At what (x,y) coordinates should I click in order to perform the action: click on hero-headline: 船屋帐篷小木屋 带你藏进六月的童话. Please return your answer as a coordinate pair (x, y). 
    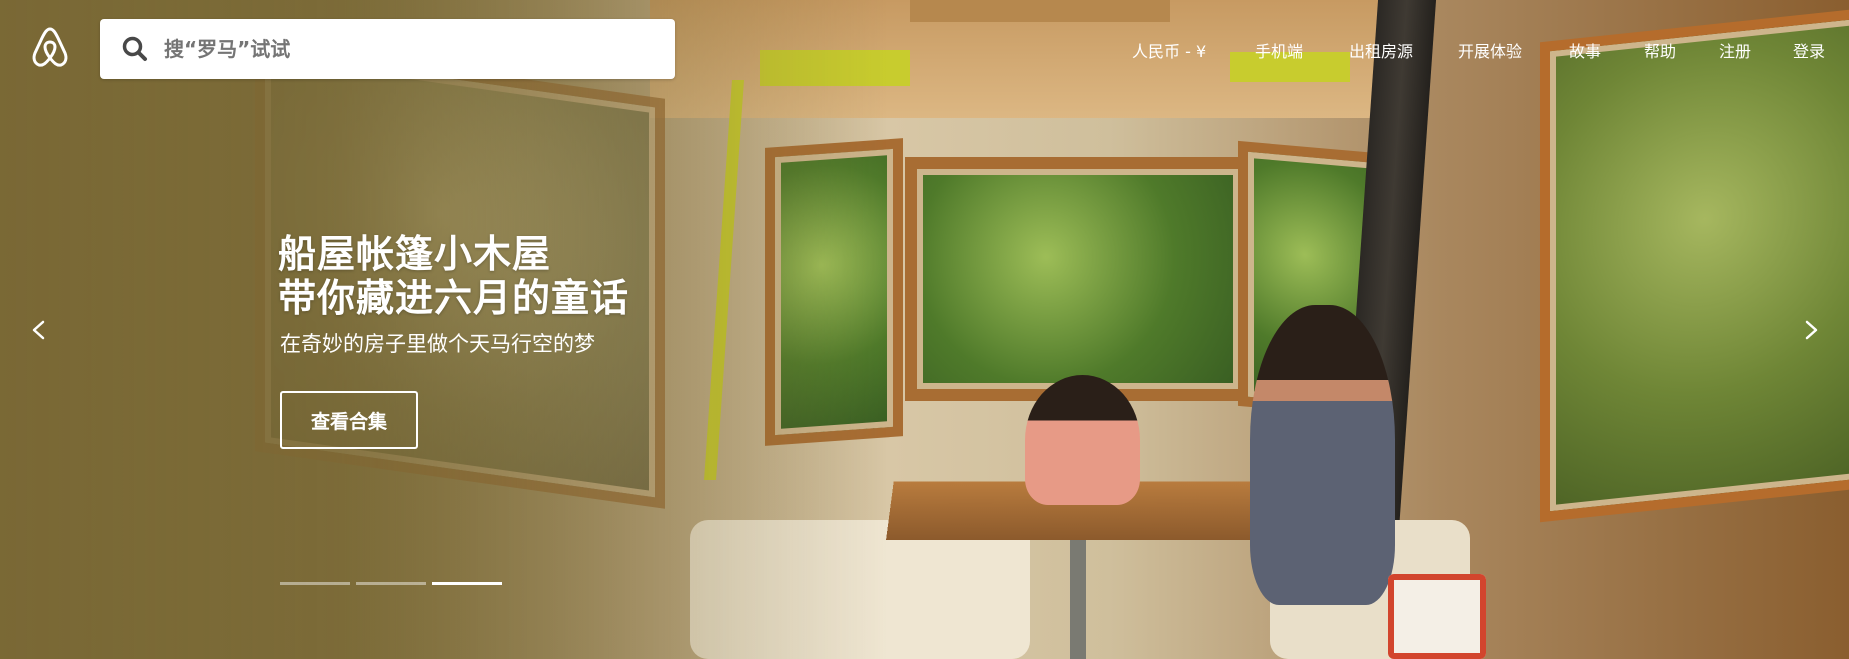
    Looking at the image, I should click on (453, 276).